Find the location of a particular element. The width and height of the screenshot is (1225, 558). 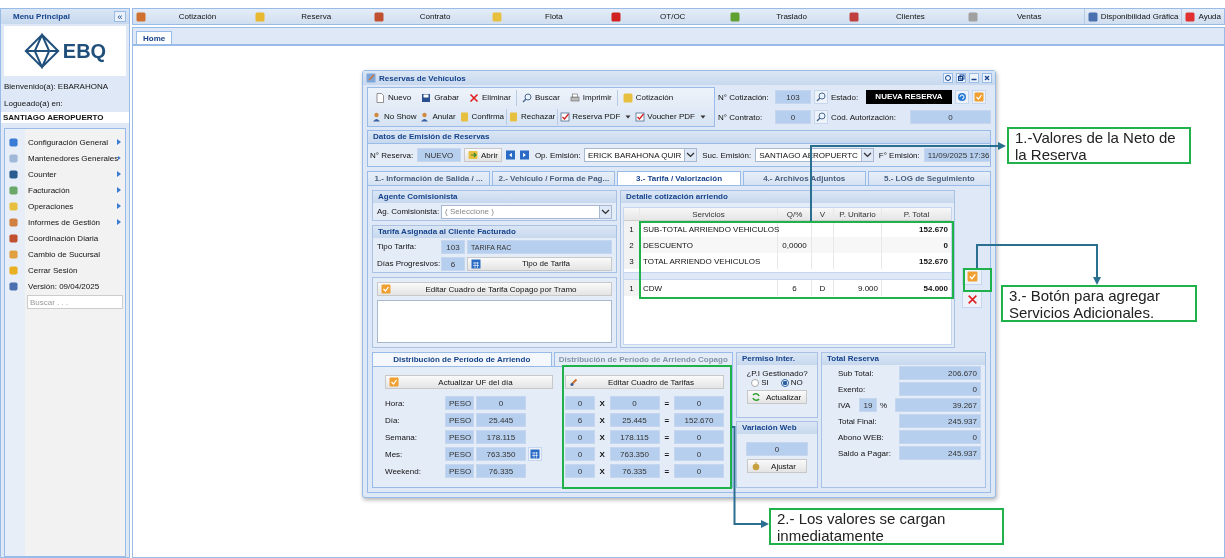

total-value-field: 39.267 is located at coordinates (938, 405).